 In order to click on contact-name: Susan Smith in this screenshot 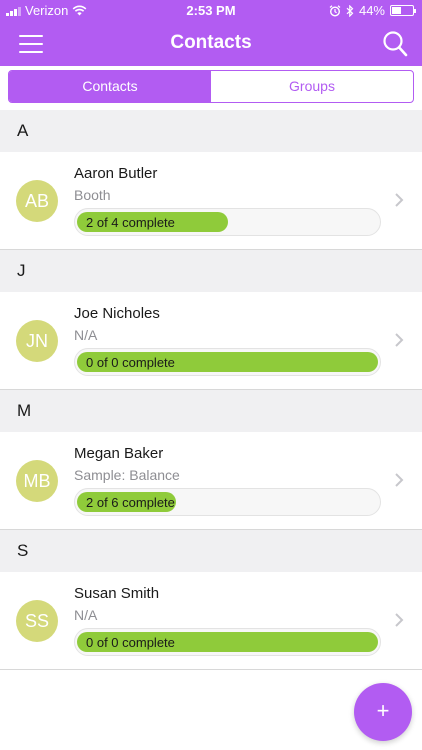, I will do `click(117, 593)`.